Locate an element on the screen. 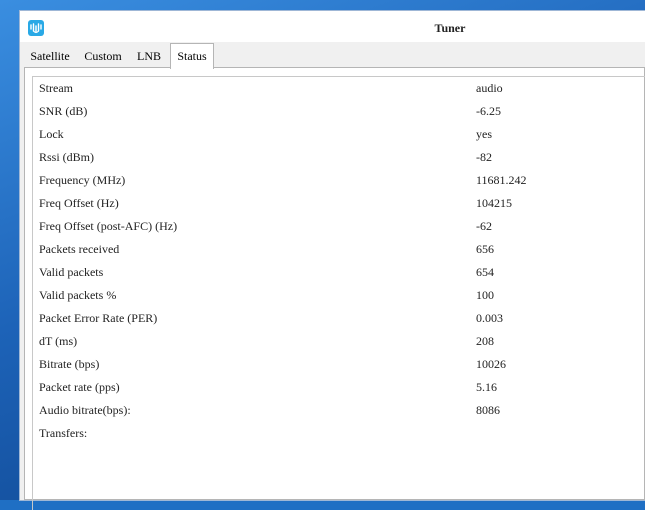  status-row: Freq Offset (post-AFC) (Hz) -62 is located at coordinates (333, 226).